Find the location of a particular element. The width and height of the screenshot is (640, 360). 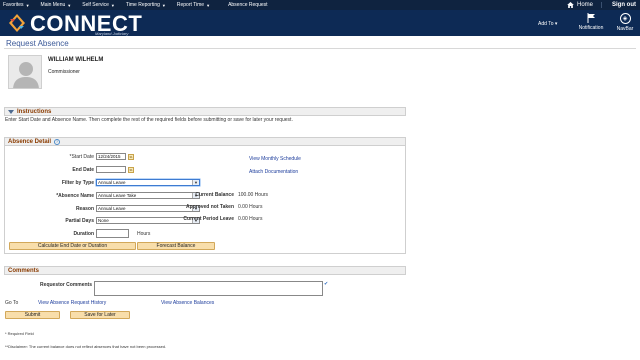

end-date-label: End Date is located at coordinates (83, 170).